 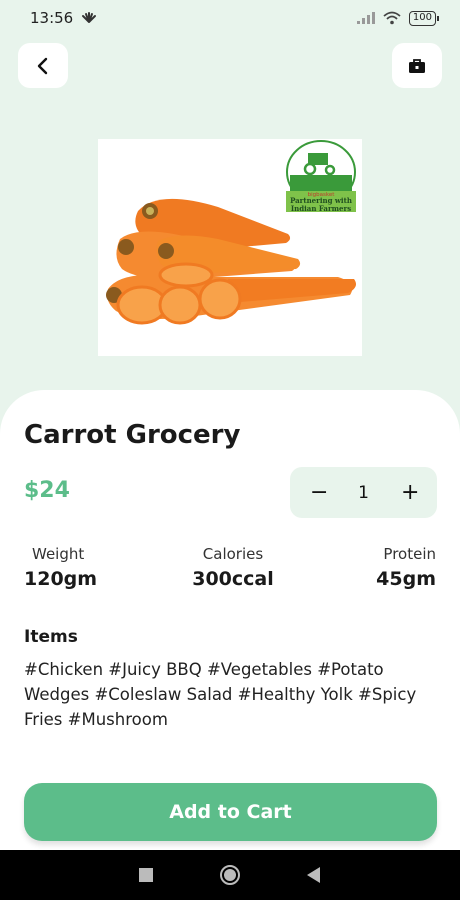 What do you see at coordinates (61, 579) in the screenshot?
I see `weight-value: 120gm` at bounding box center [61, 579].